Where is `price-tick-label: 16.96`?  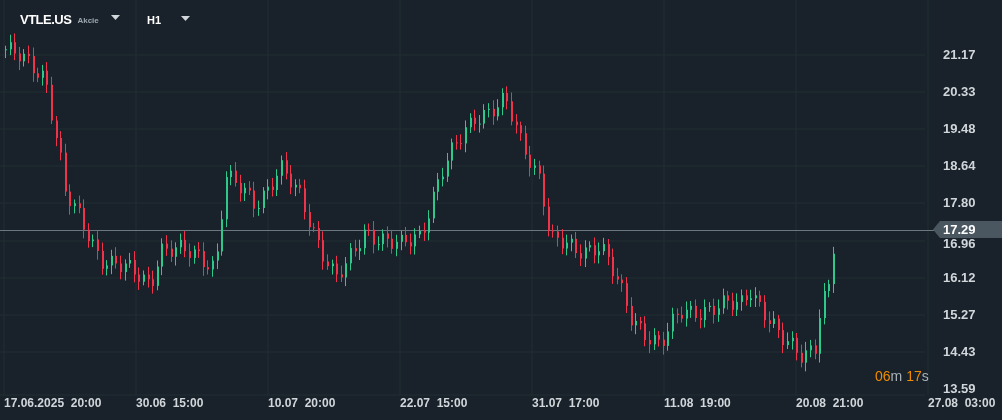
price-tick-label: 16.96 is located at coordinates (959, 244).